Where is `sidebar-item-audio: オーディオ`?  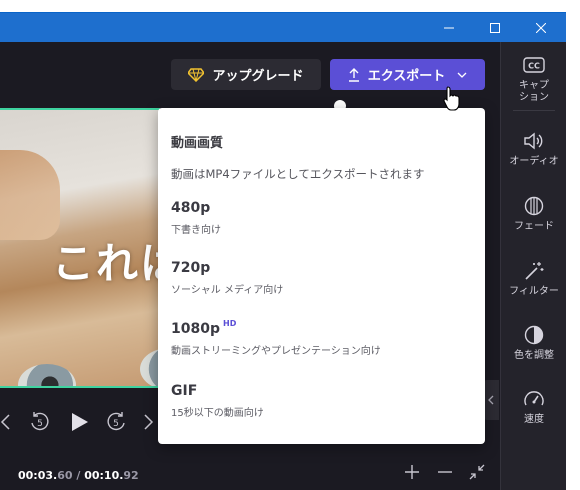 sidebar-item-audio: オーディオ is located at coordinates (534, 149).